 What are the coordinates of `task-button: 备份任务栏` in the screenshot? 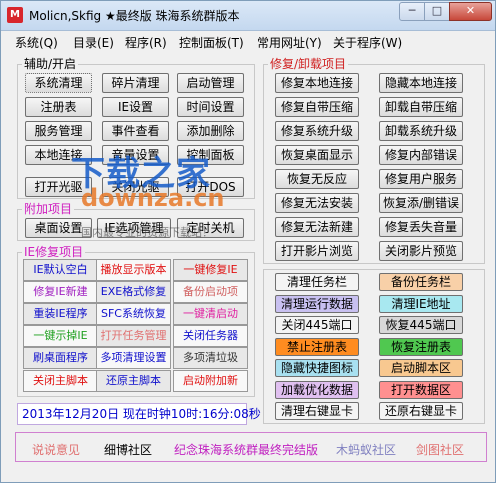 It's located at (421, 282).